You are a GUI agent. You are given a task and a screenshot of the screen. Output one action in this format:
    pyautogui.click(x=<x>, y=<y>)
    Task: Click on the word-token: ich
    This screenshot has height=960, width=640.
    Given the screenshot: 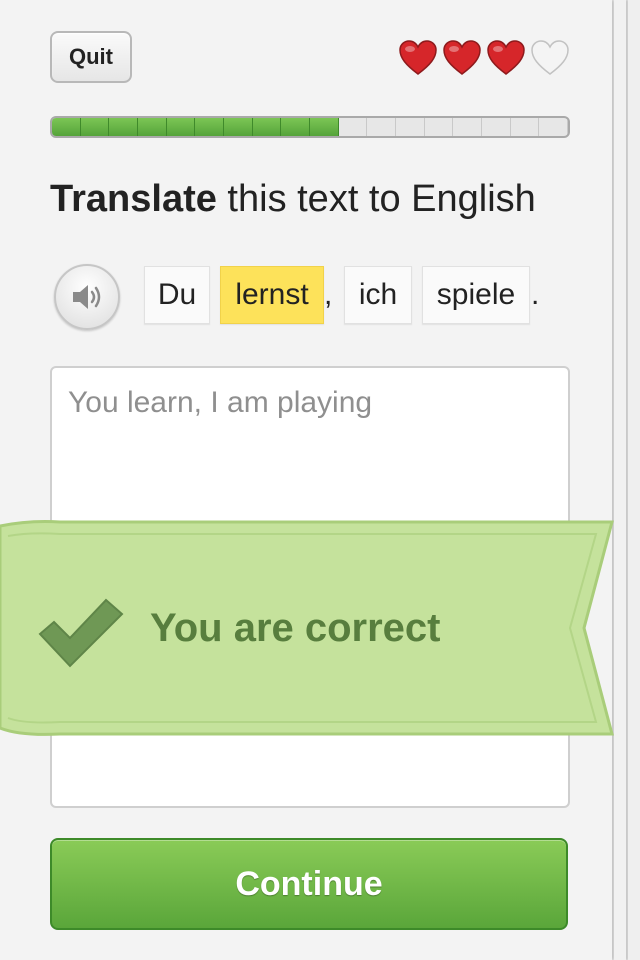 What is the action you would take?
    pyautogui.click(x=378, y=295)
    